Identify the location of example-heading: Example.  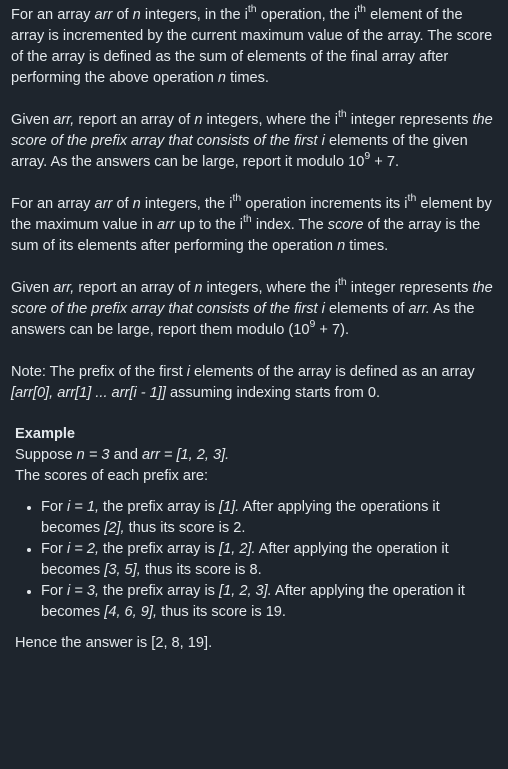
(45, 434).